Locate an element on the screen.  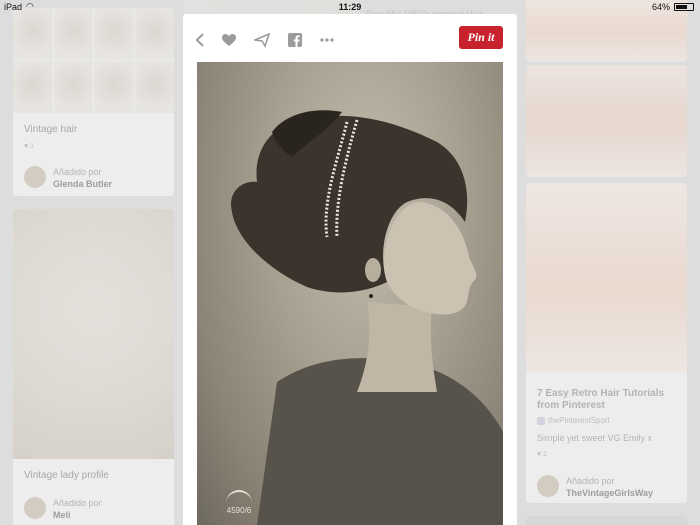
photo-stamp: 4590/6 is located at coordinates (239, 502).